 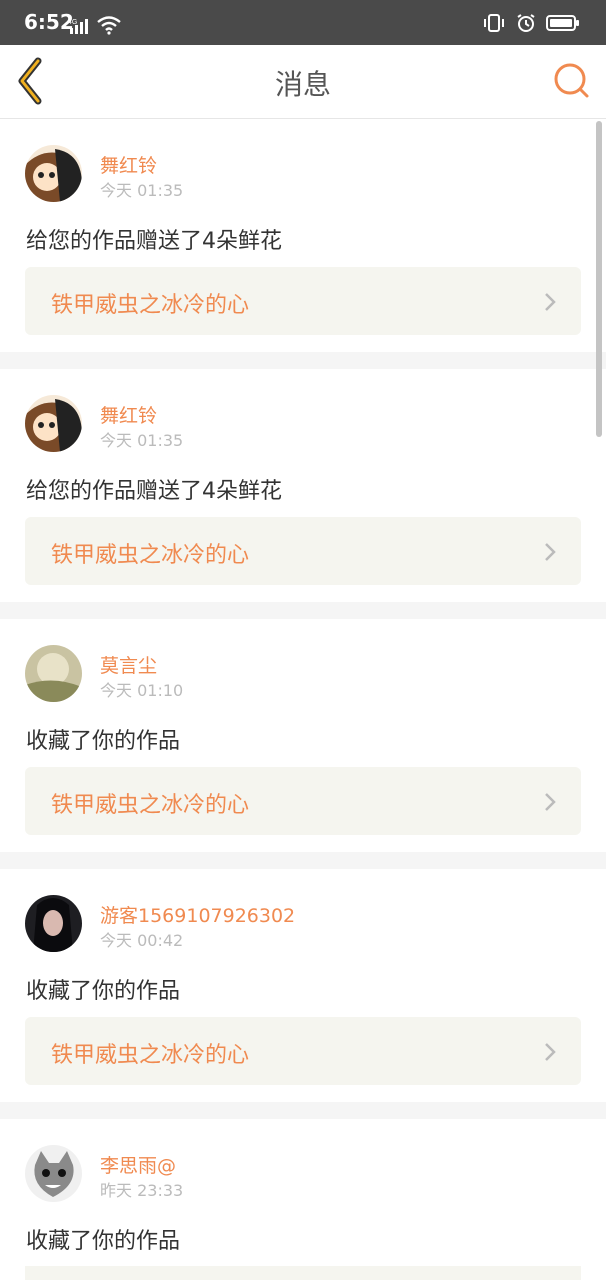 I want to click on username: 李思雨@, so click(x=138, y=1164).